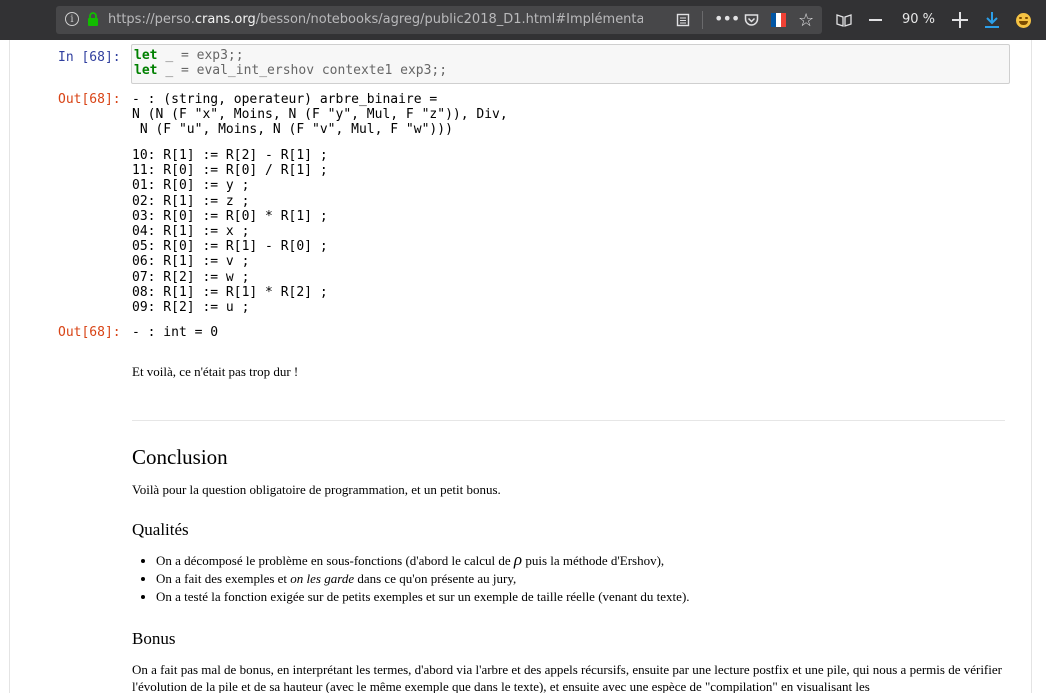  Describe the element at coordinates (180, 457) in the screenshot. I see `conclusion-heading: Conclusion` at that location.